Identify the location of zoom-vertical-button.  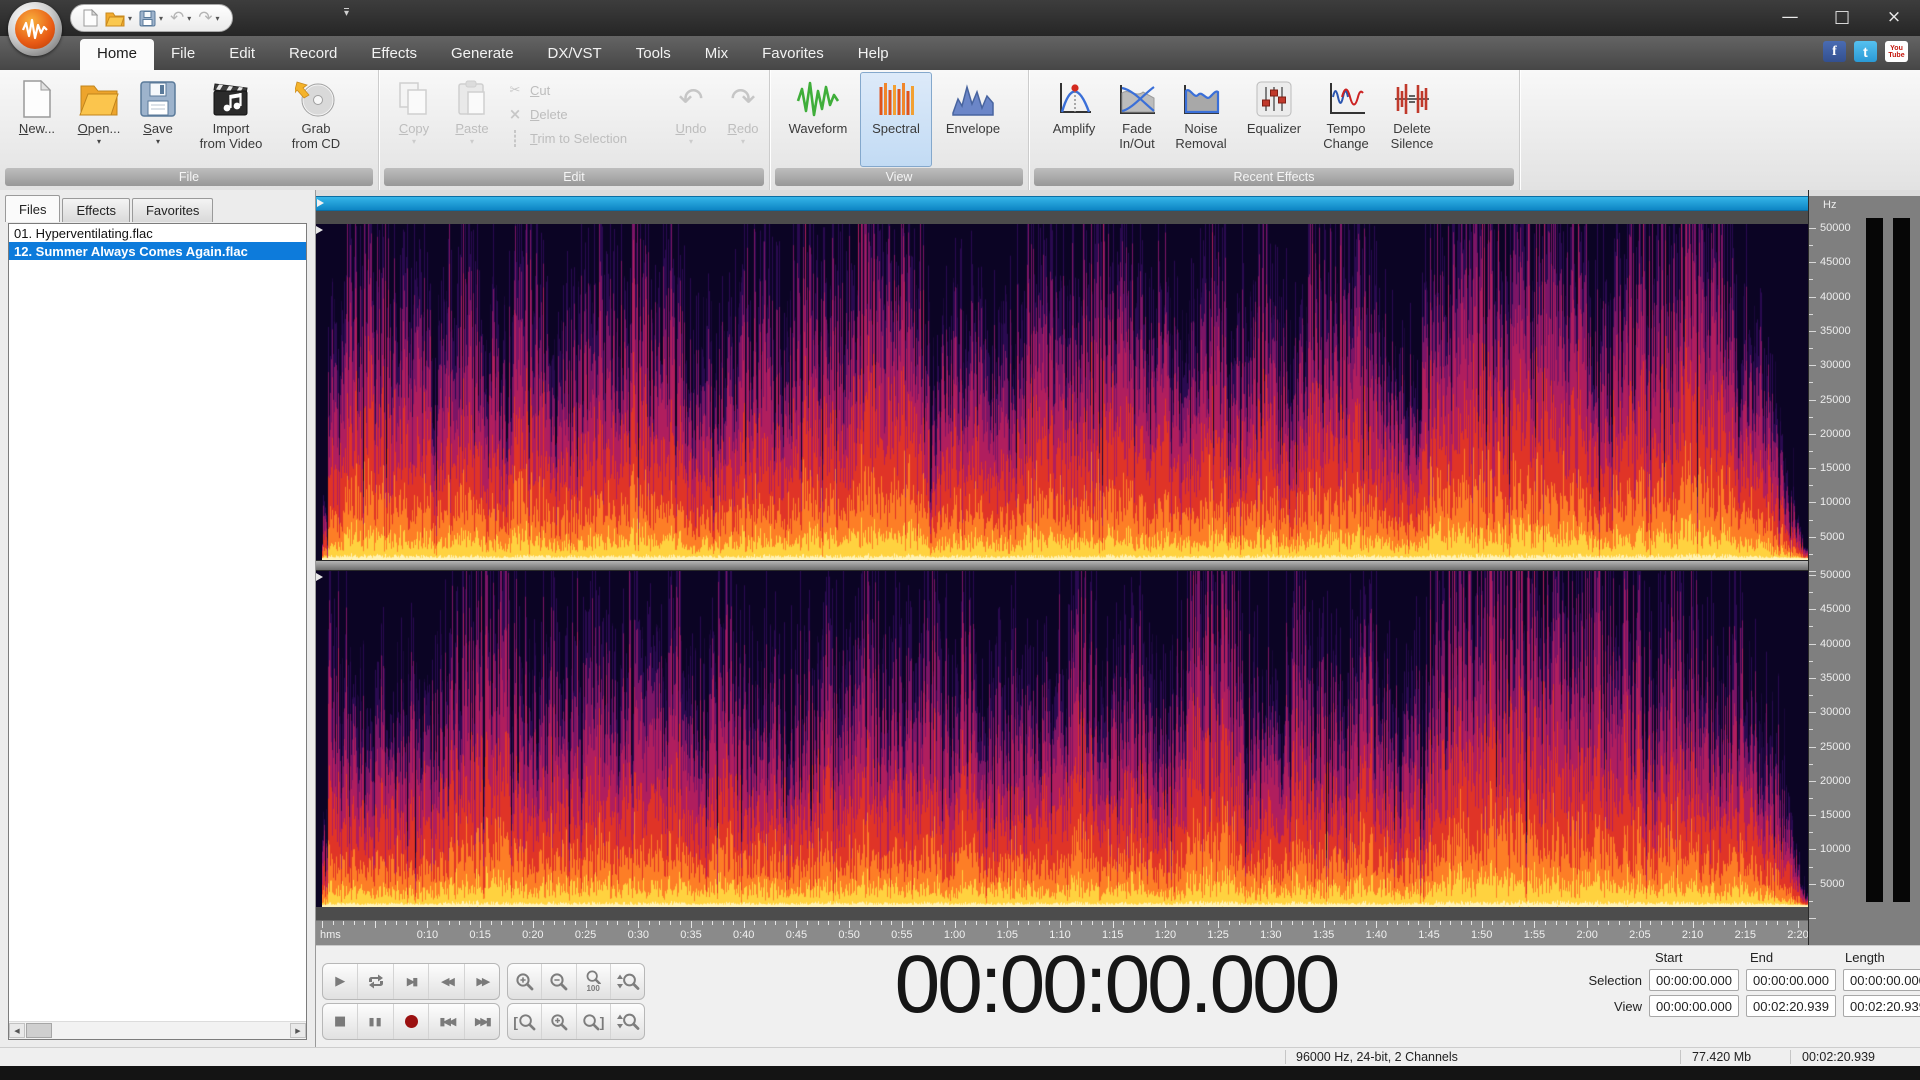
(627, 981).